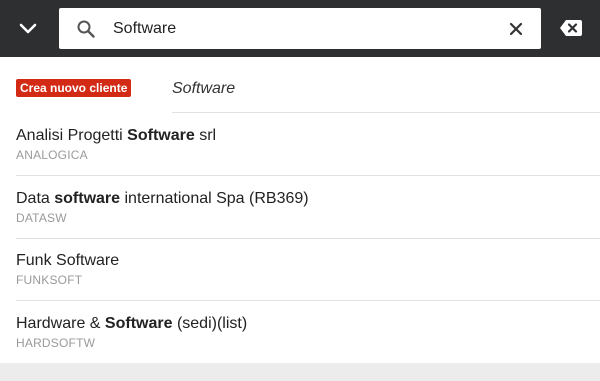 The image size is (600, 381). Describe the element at coordinates (162, 198) in the screenshot. I see `result-name: Data software international Spa (RB369)` at that location.